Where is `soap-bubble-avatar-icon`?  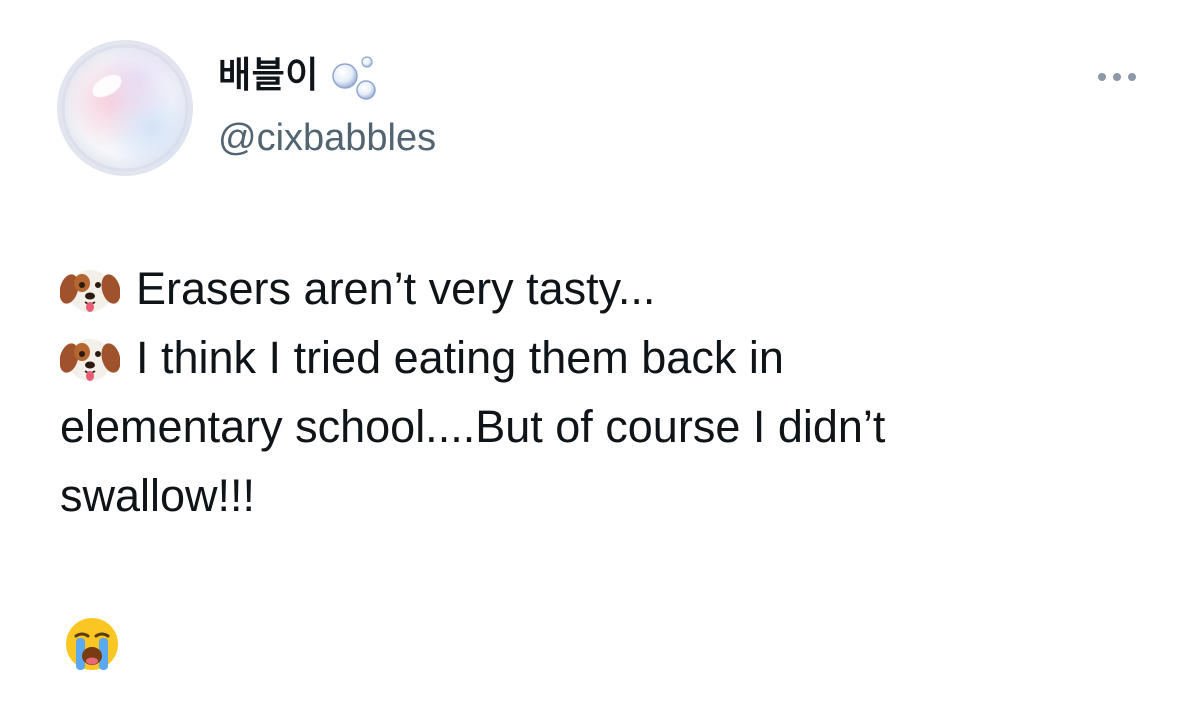 soap-bubble-avatar-icon is located at coordinates (125, 108).